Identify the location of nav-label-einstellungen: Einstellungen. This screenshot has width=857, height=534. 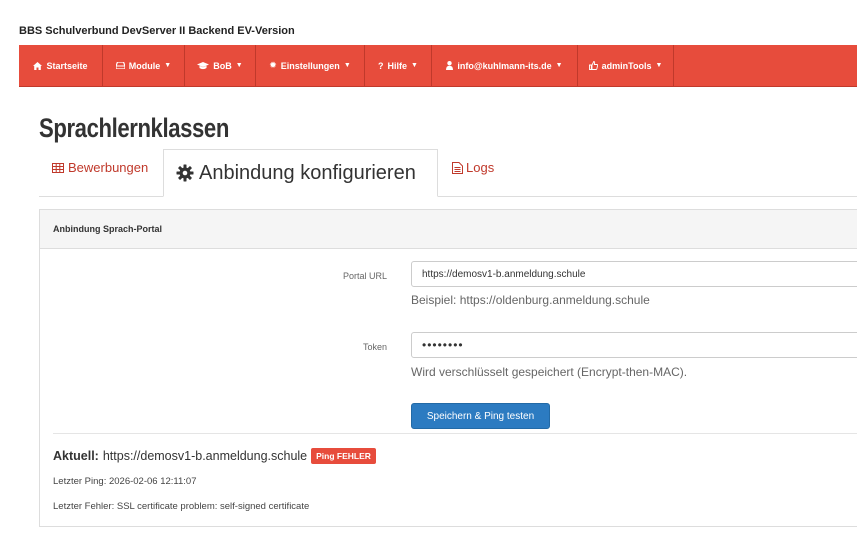
(310, 65).